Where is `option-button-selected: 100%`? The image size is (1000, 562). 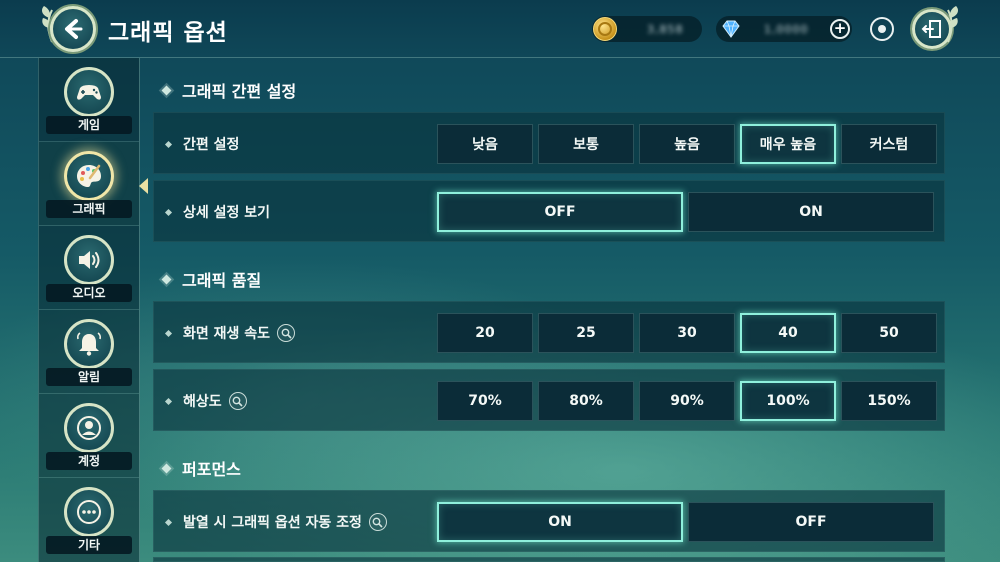 option-button-selected: 100% is located at coordinates (788, 401).